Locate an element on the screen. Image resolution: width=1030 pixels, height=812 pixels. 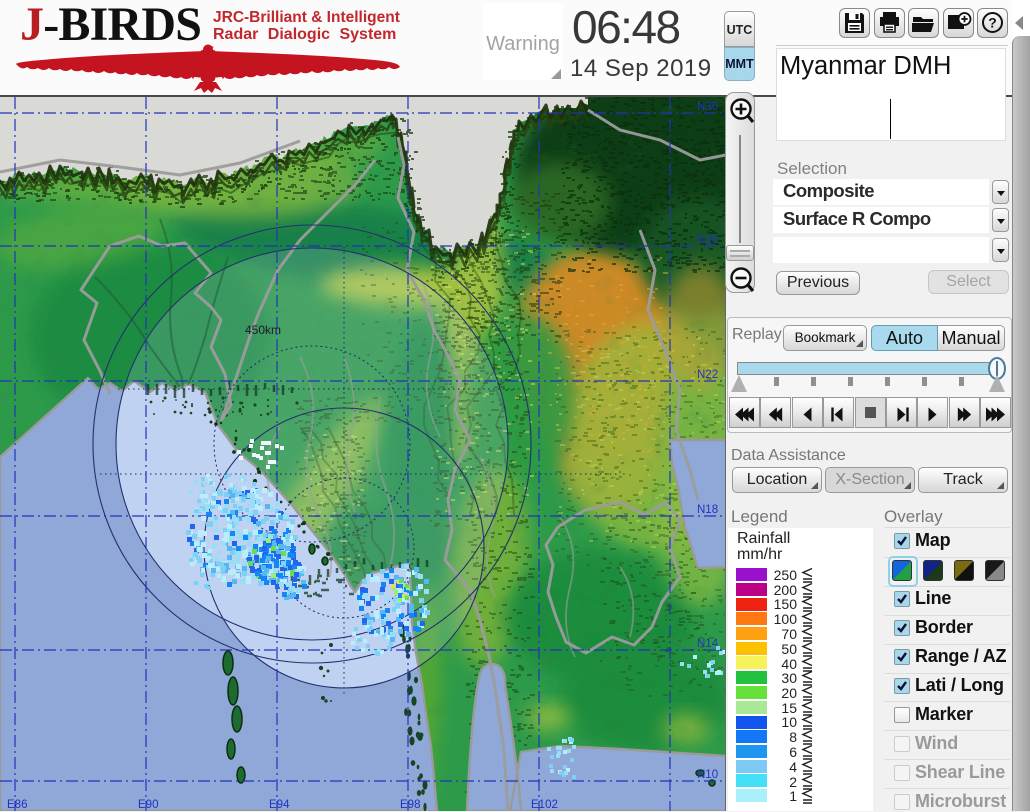
svg-text: N18 is located at coordinates (707, 510).